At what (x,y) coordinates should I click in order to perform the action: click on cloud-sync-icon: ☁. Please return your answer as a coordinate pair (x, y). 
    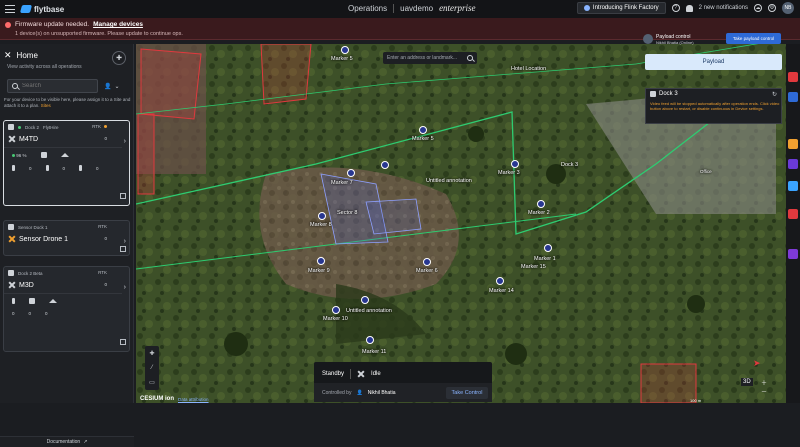
    Looking at the image, I should click on (758, 8).